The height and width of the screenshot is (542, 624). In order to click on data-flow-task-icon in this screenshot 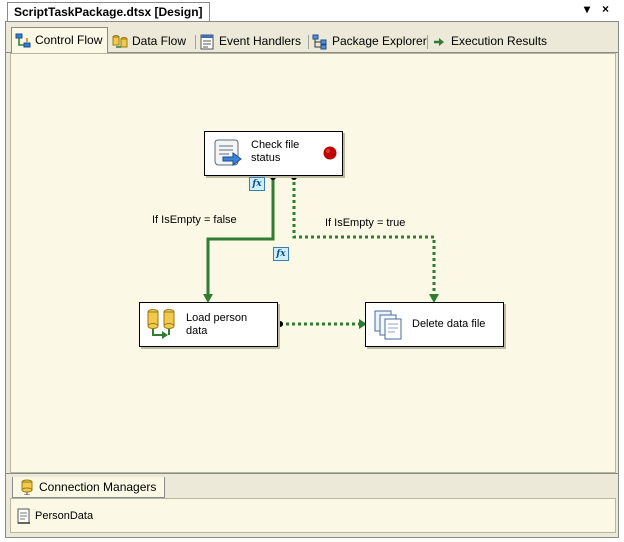, I will do `click(161, 324)`.